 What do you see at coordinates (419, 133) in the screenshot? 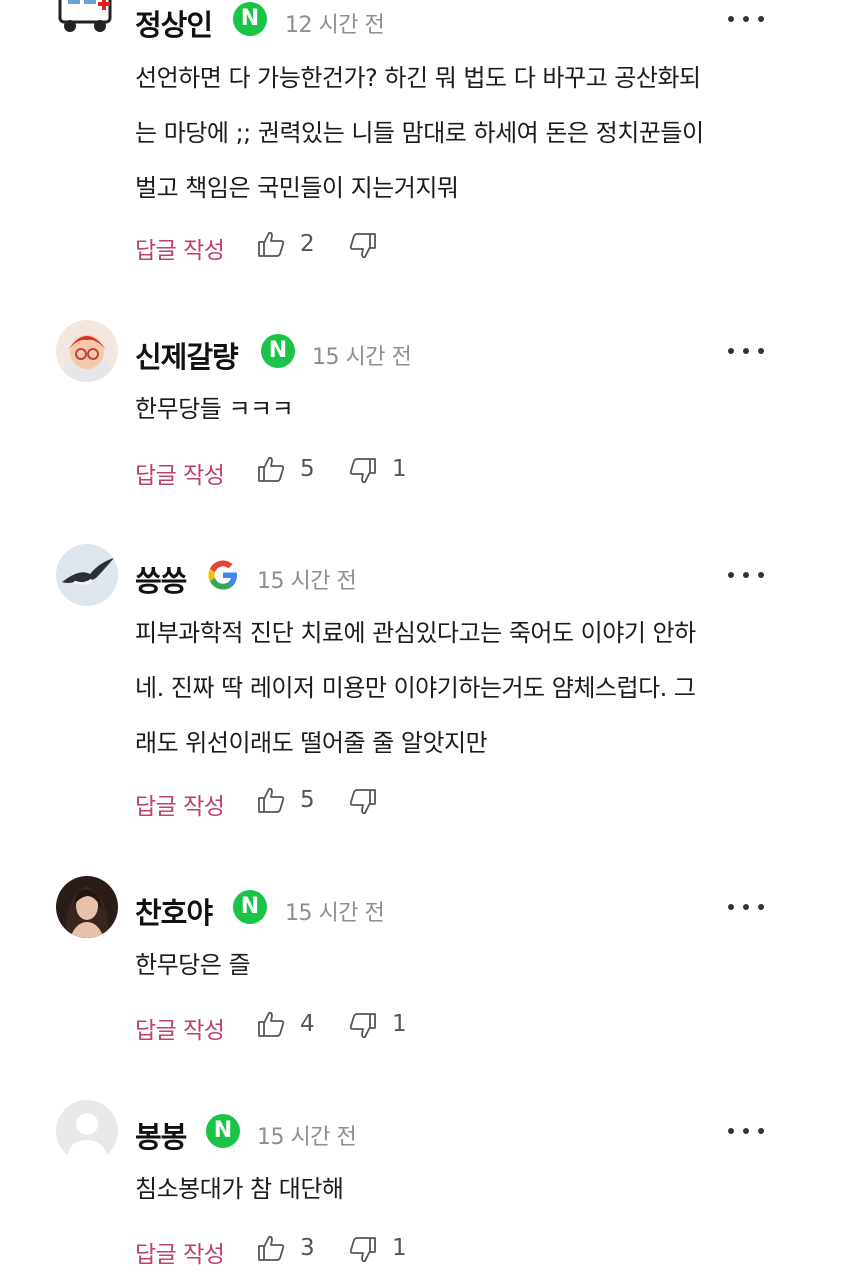
I see `comment-line: 는 마당에 ;; 권력있는 니들 맘대로 하세여 돈은 정치꾼들이` at bounding box center [419, 133].